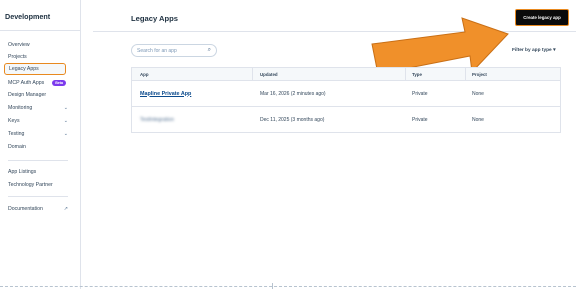 The width and height of the screenshot is (576, 289). I want to click on sidebar-item-projects: Projects, so click(38, 56).